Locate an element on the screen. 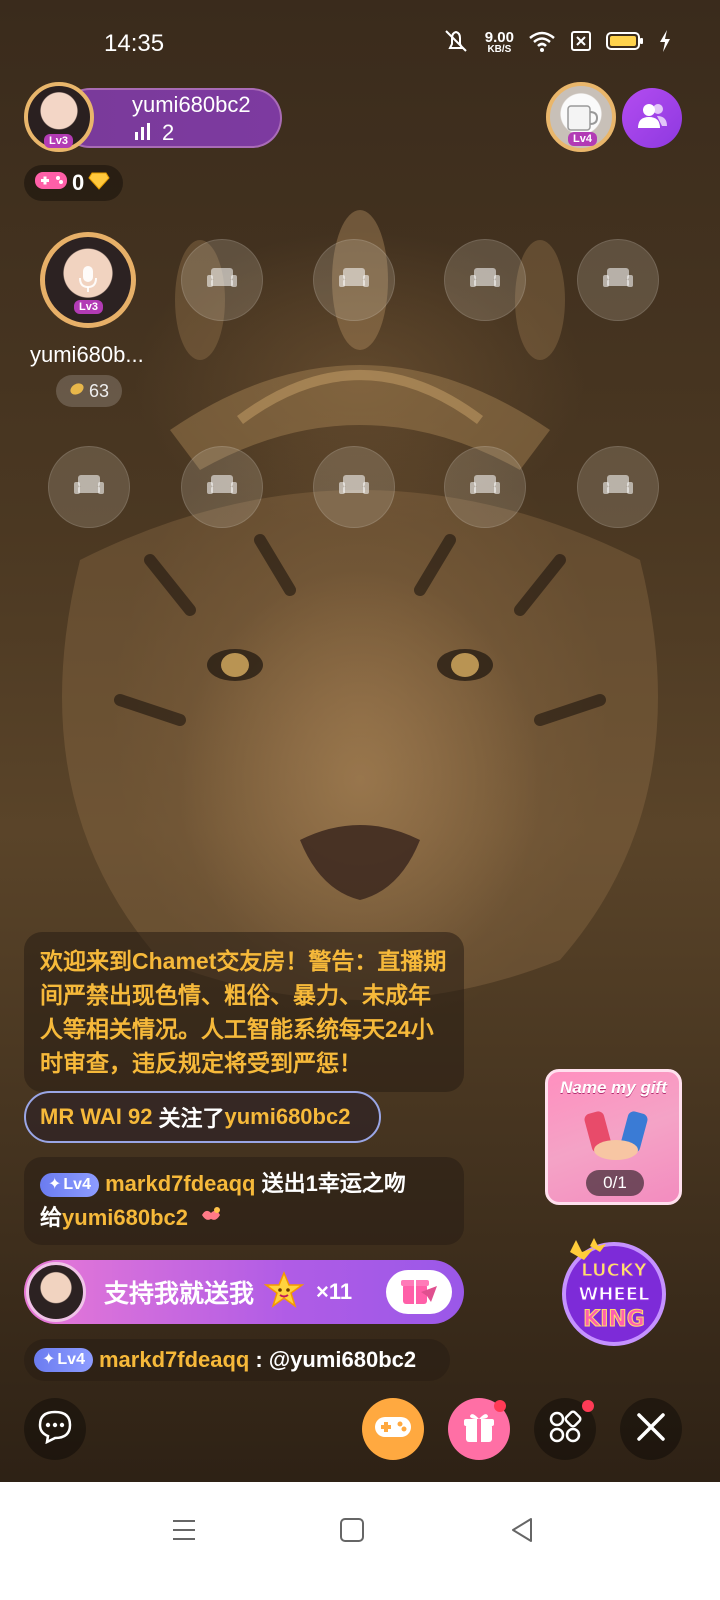  mute-icon is located at coordinates (456, 43).